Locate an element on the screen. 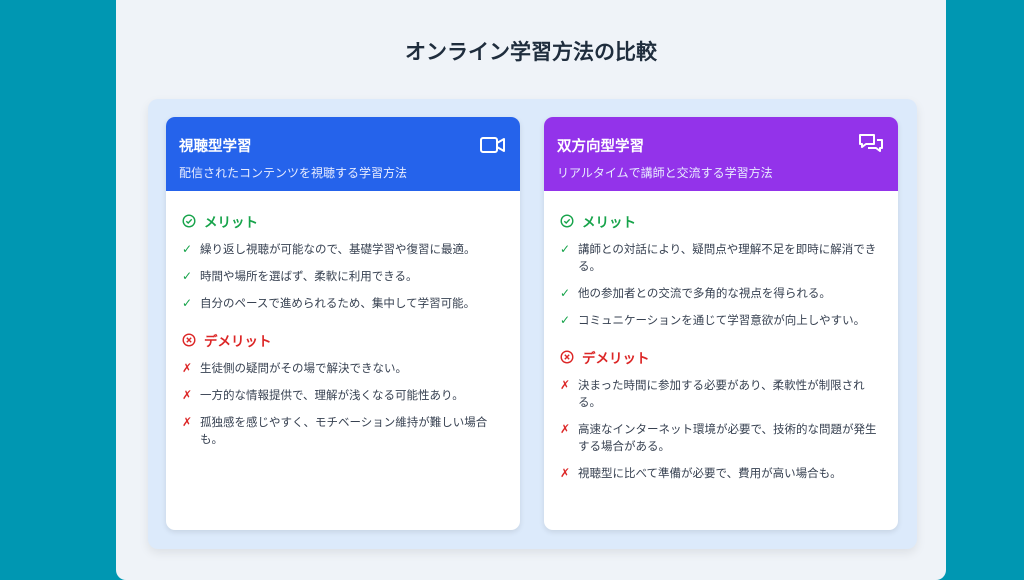  card-header: 視聴型学習 配信されたコンテンツを視聴する学習方法 is located at coordinates (343, 154).